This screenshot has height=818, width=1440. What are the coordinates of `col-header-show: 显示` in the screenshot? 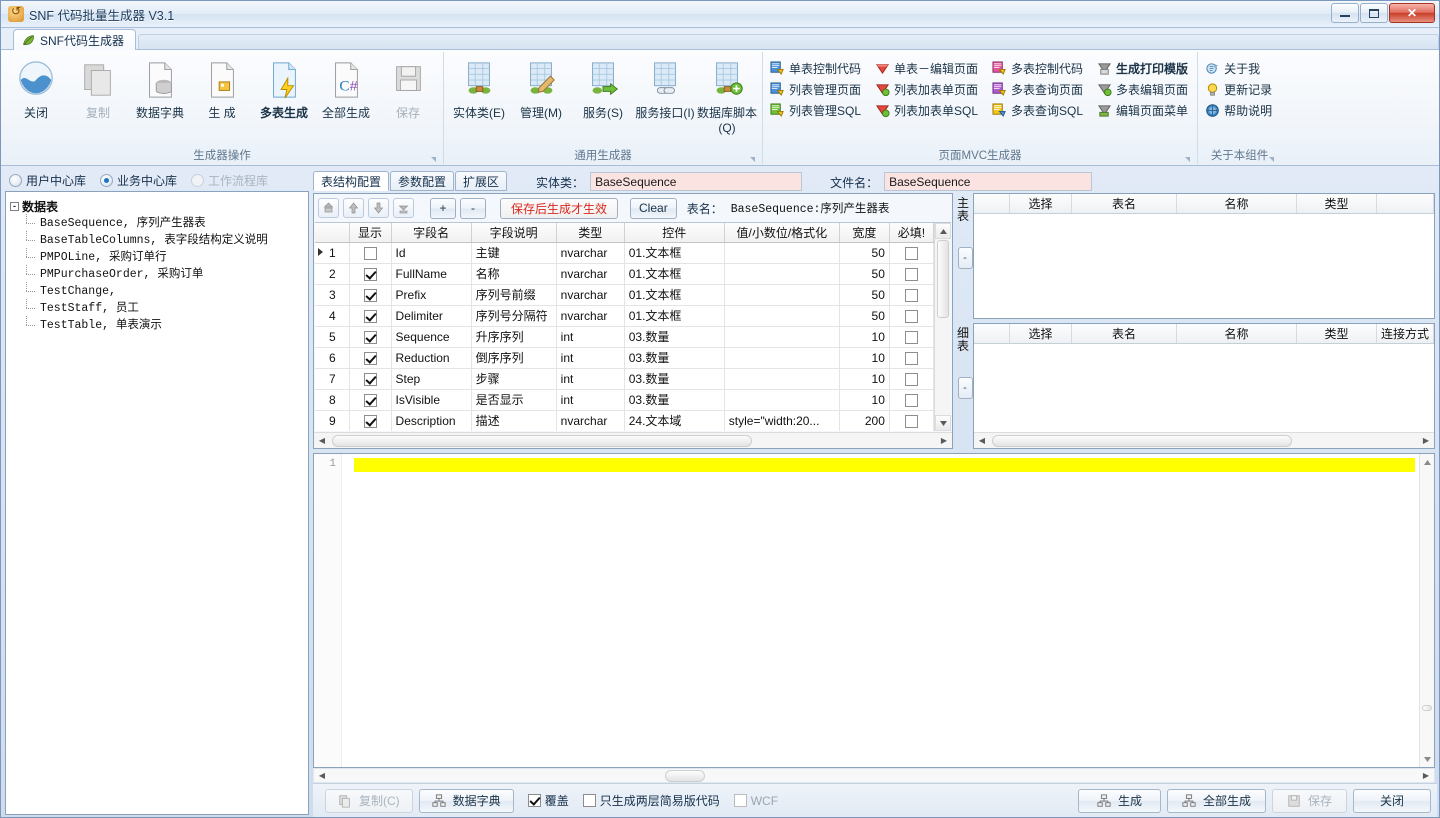 It's located at (370, 233).